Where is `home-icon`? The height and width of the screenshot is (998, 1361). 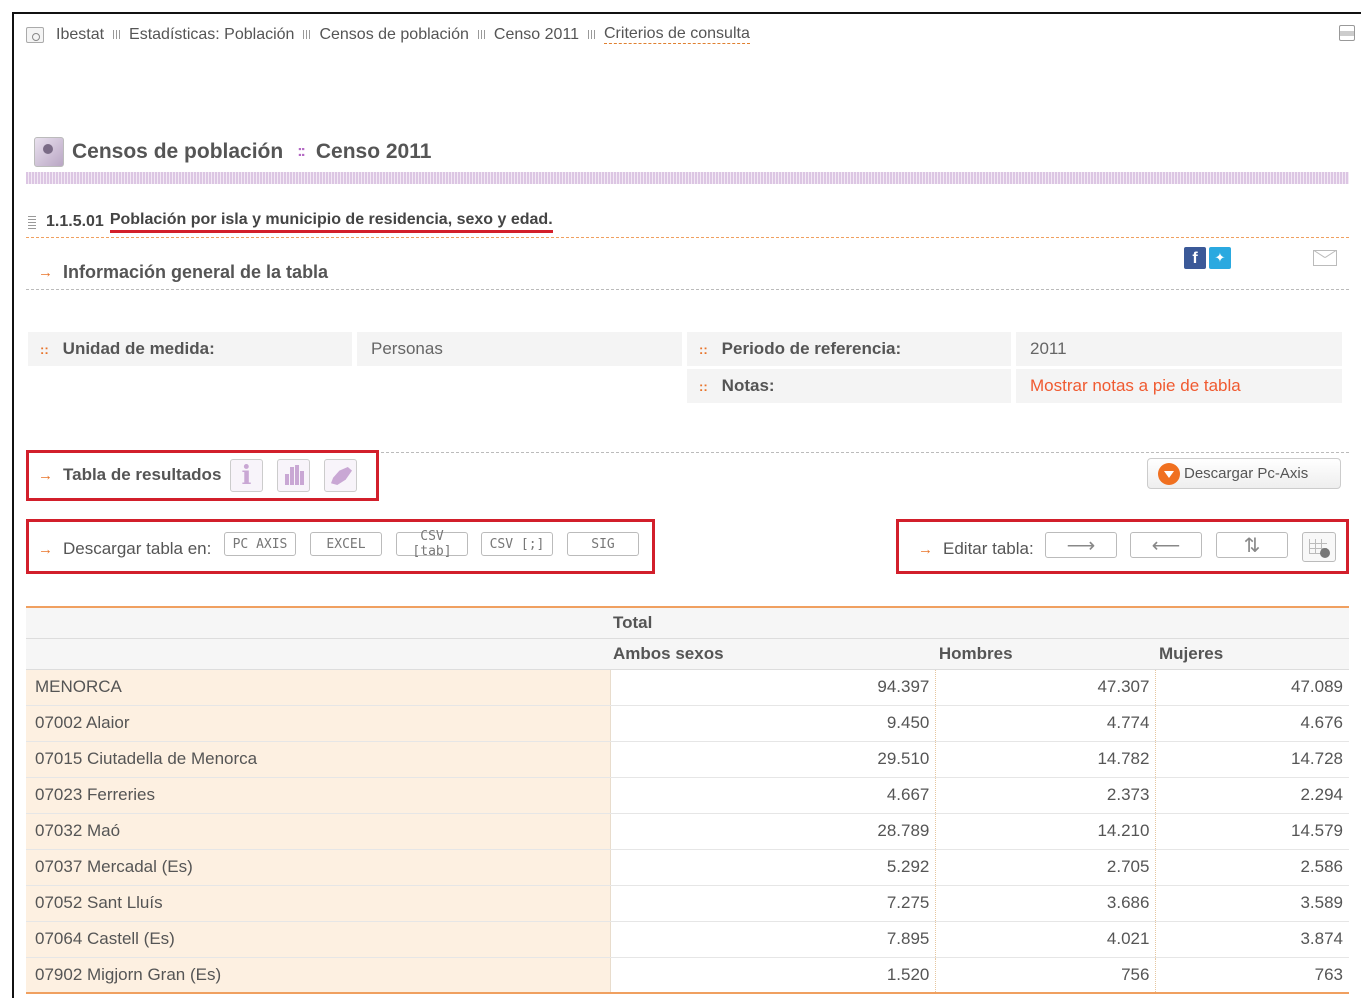 home-icon is located at coordinates (35, 34).